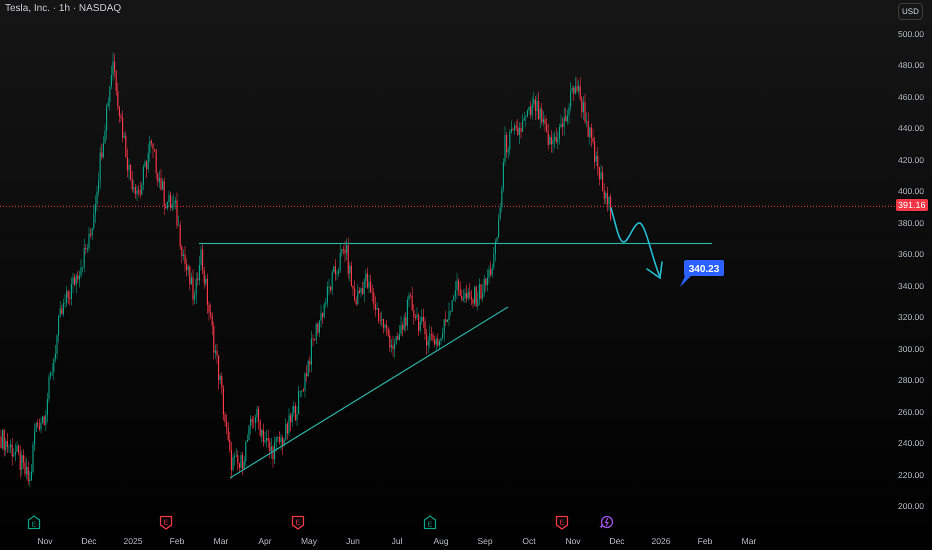 This screenshot has height=550, width=932. I want to click on time-axis-label: Apr, so click(265, 541).